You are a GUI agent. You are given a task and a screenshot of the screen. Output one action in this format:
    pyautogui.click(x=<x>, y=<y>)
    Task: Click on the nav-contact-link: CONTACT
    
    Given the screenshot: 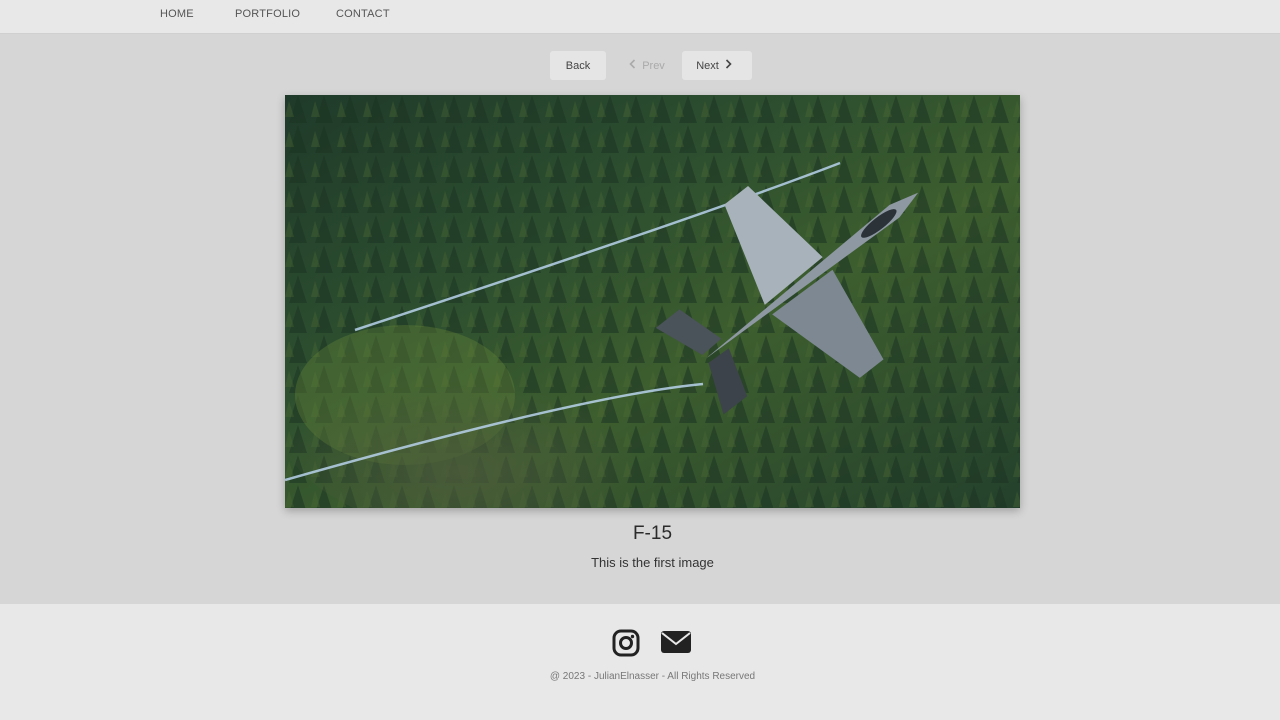 What is the action you would take?
    pyautogui.click(x=363, y=14)
    